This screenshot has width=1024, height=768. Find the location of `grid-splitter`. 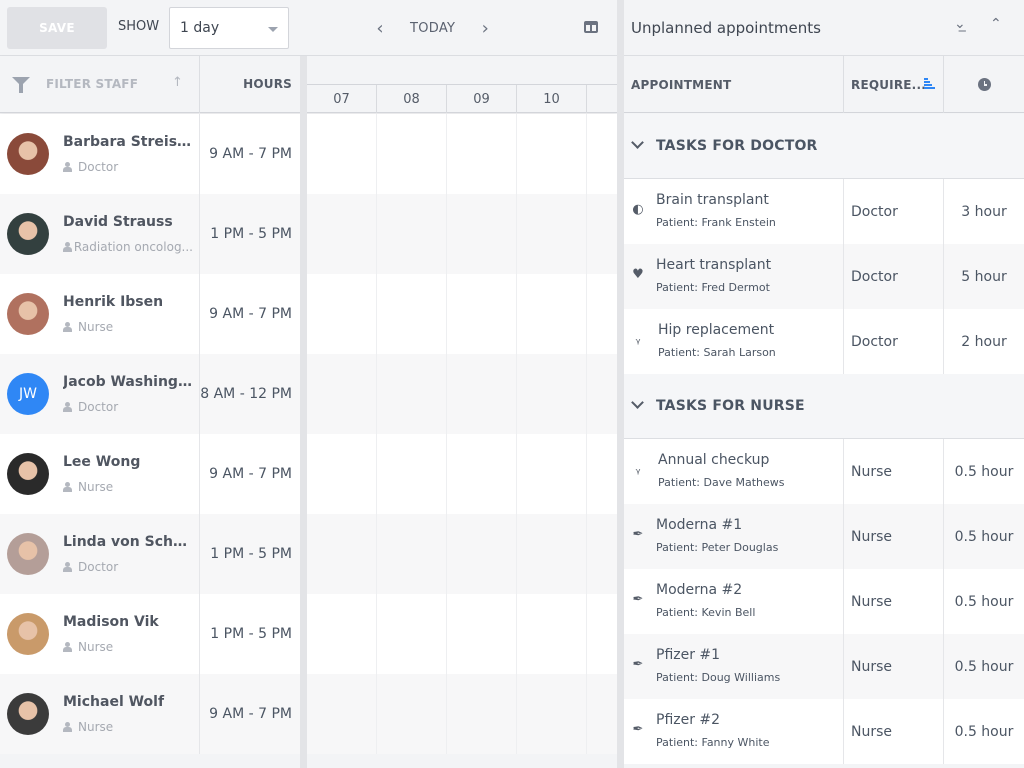

grid-splitter is located at coordinates (303, 412).